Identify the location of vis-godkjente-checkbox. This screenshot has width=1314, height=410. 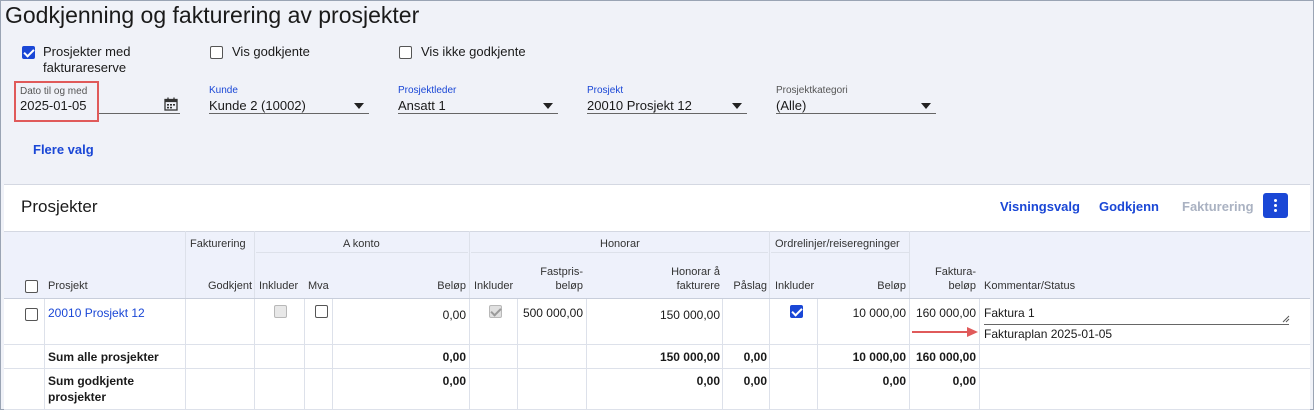
(216, 52).